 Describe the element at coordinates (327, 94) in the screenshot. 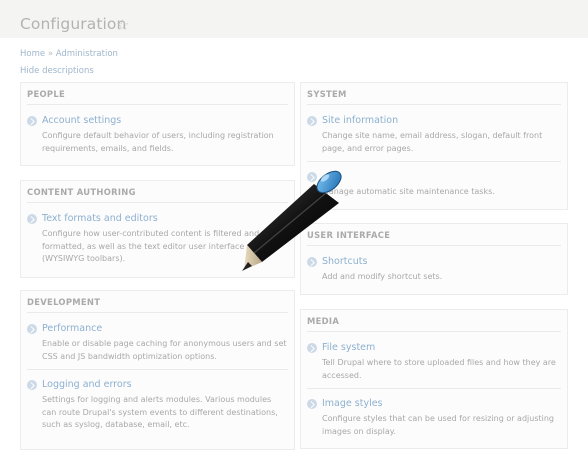

I see `panel-title: SYSTEM` at that location.